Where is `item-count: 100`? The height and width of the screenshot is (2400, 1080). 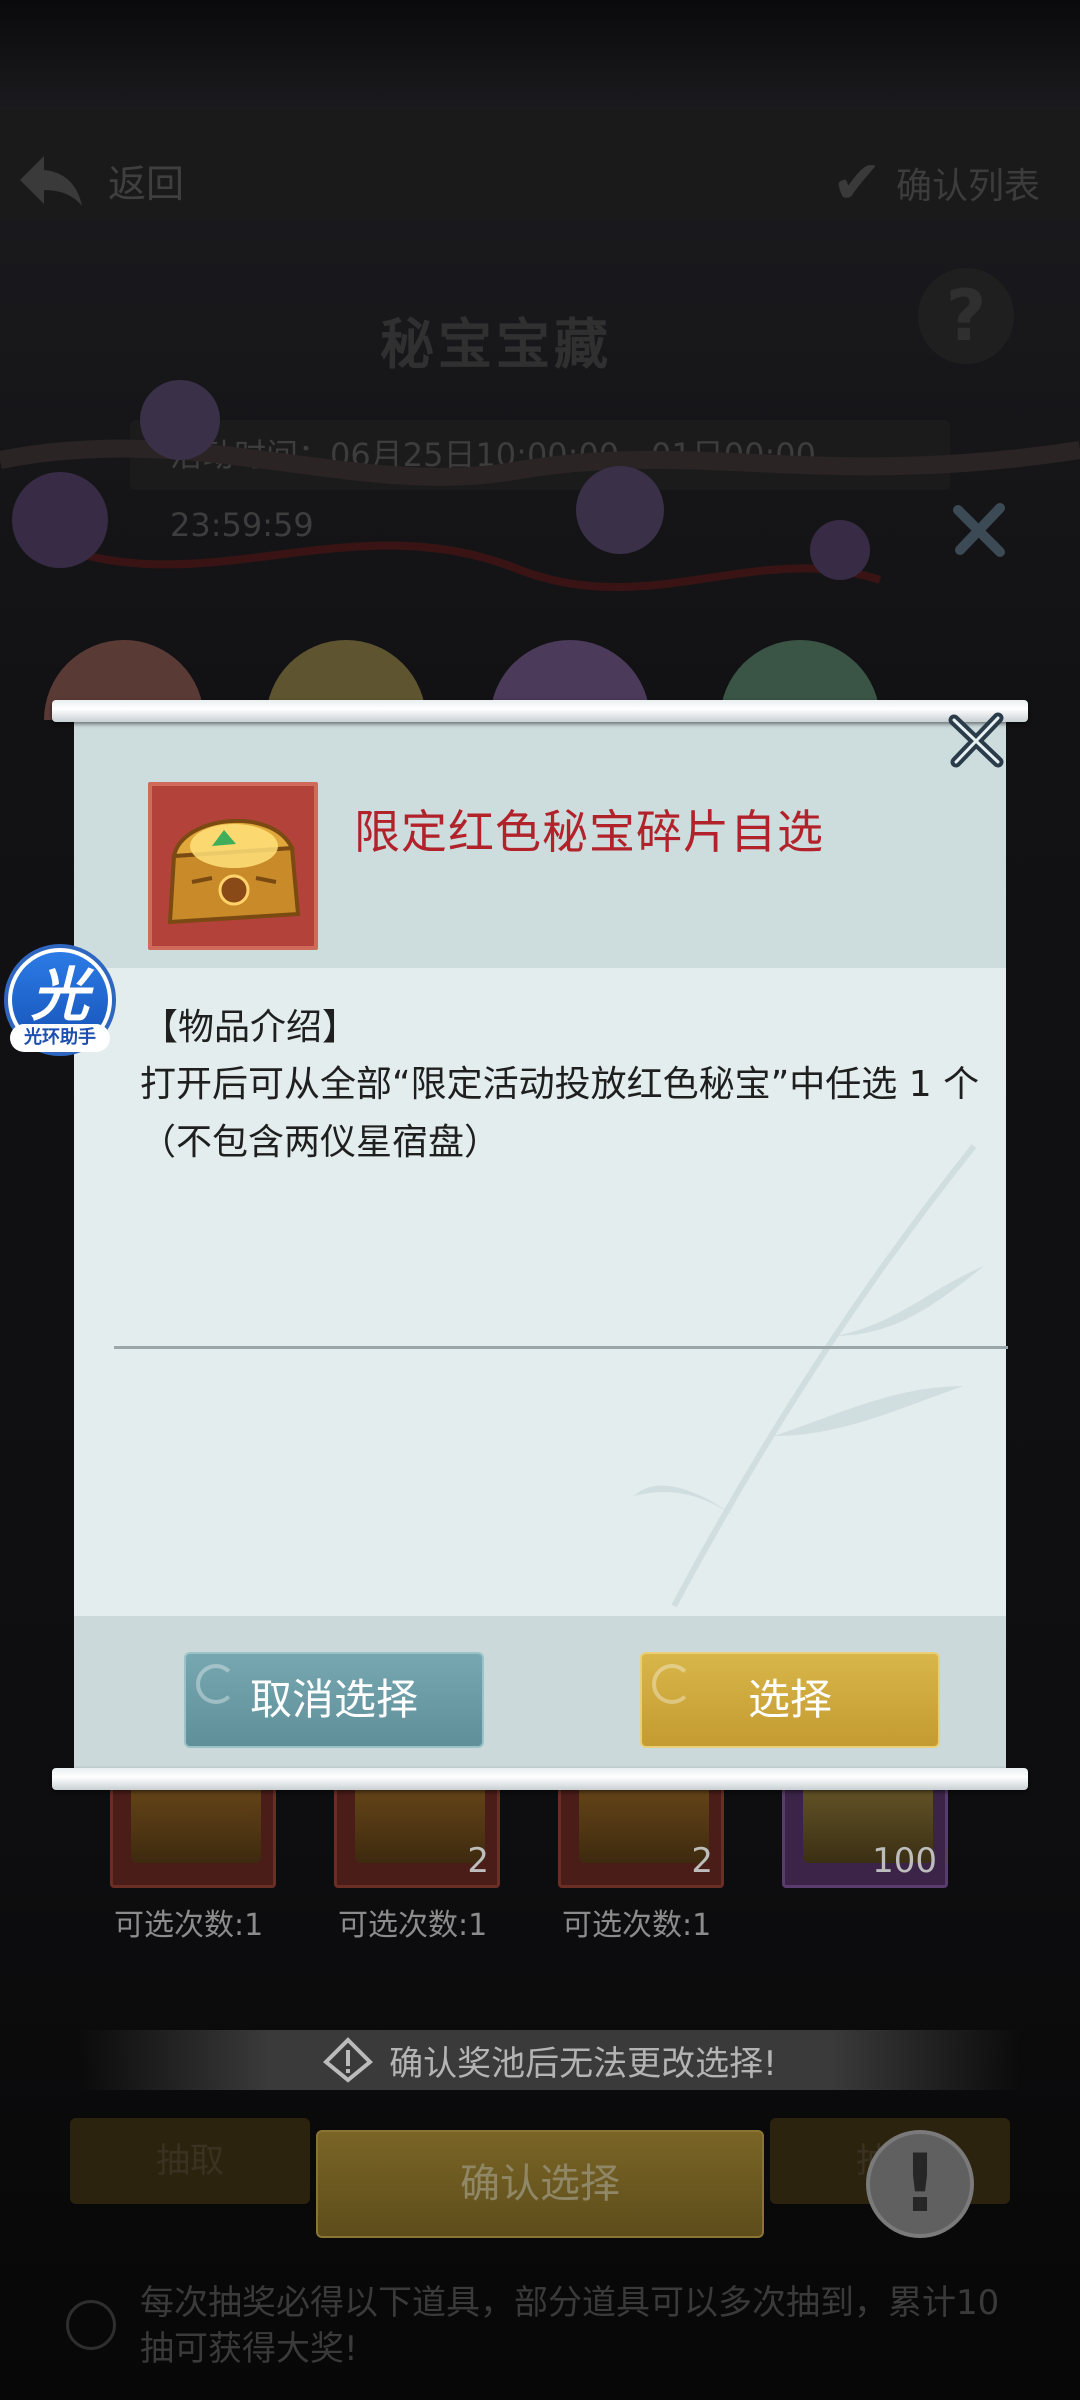
item-count: 100 is located at coordinates (904, 1861).